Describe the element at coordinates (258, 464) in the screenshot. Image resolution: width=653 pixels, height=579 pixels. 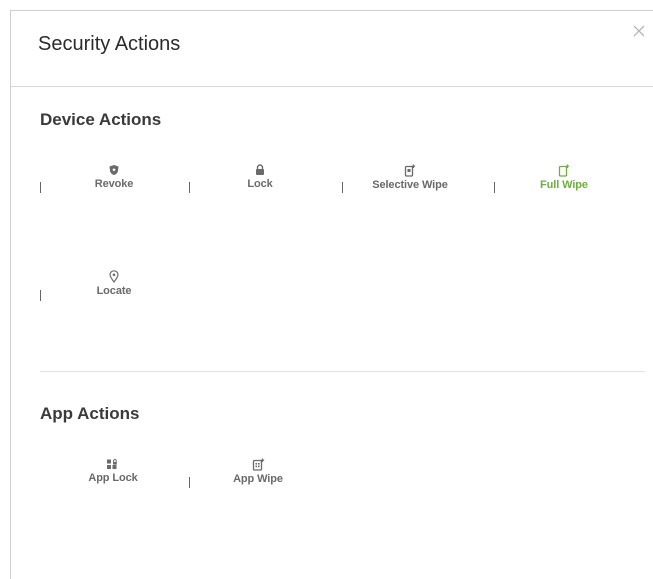
I see `app-wipe-icon` at that location.